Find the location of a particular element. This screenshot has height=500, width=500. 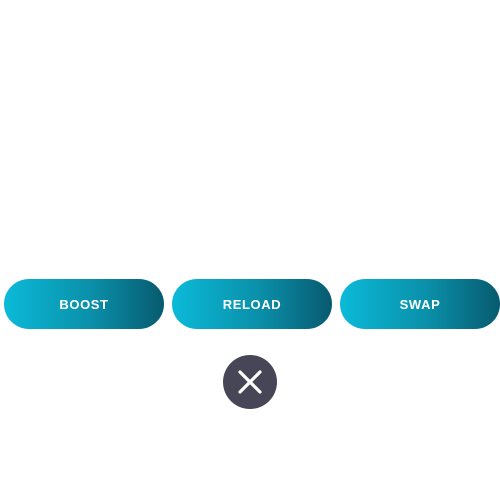

close-button is located at coordinates (250, 382).